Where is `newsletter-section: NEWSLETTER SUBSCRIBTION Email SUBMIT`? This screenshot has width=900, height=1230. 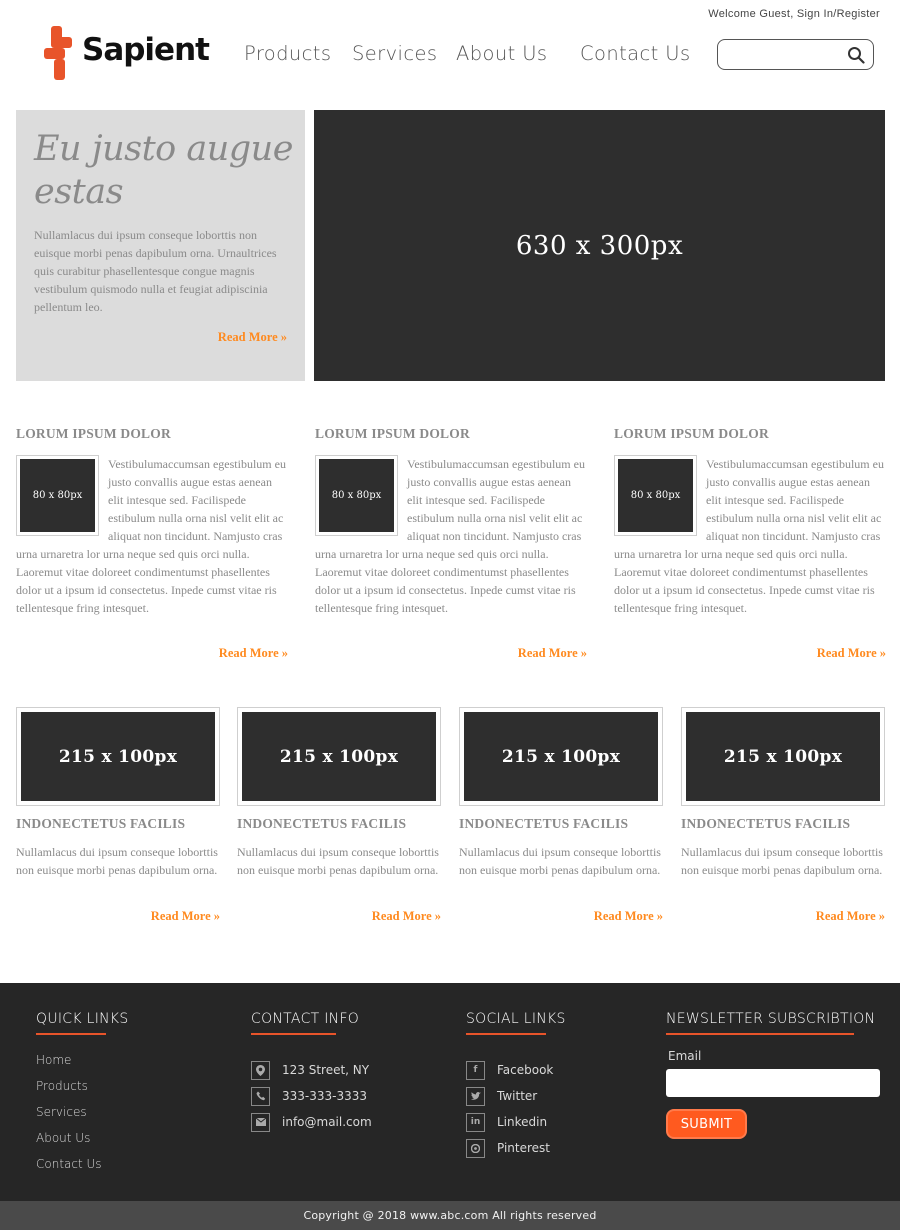 newsletter-section: NEWSLETTER SUBSCRIBTION Email SUBMIT is located at coordinates (773, 1075).